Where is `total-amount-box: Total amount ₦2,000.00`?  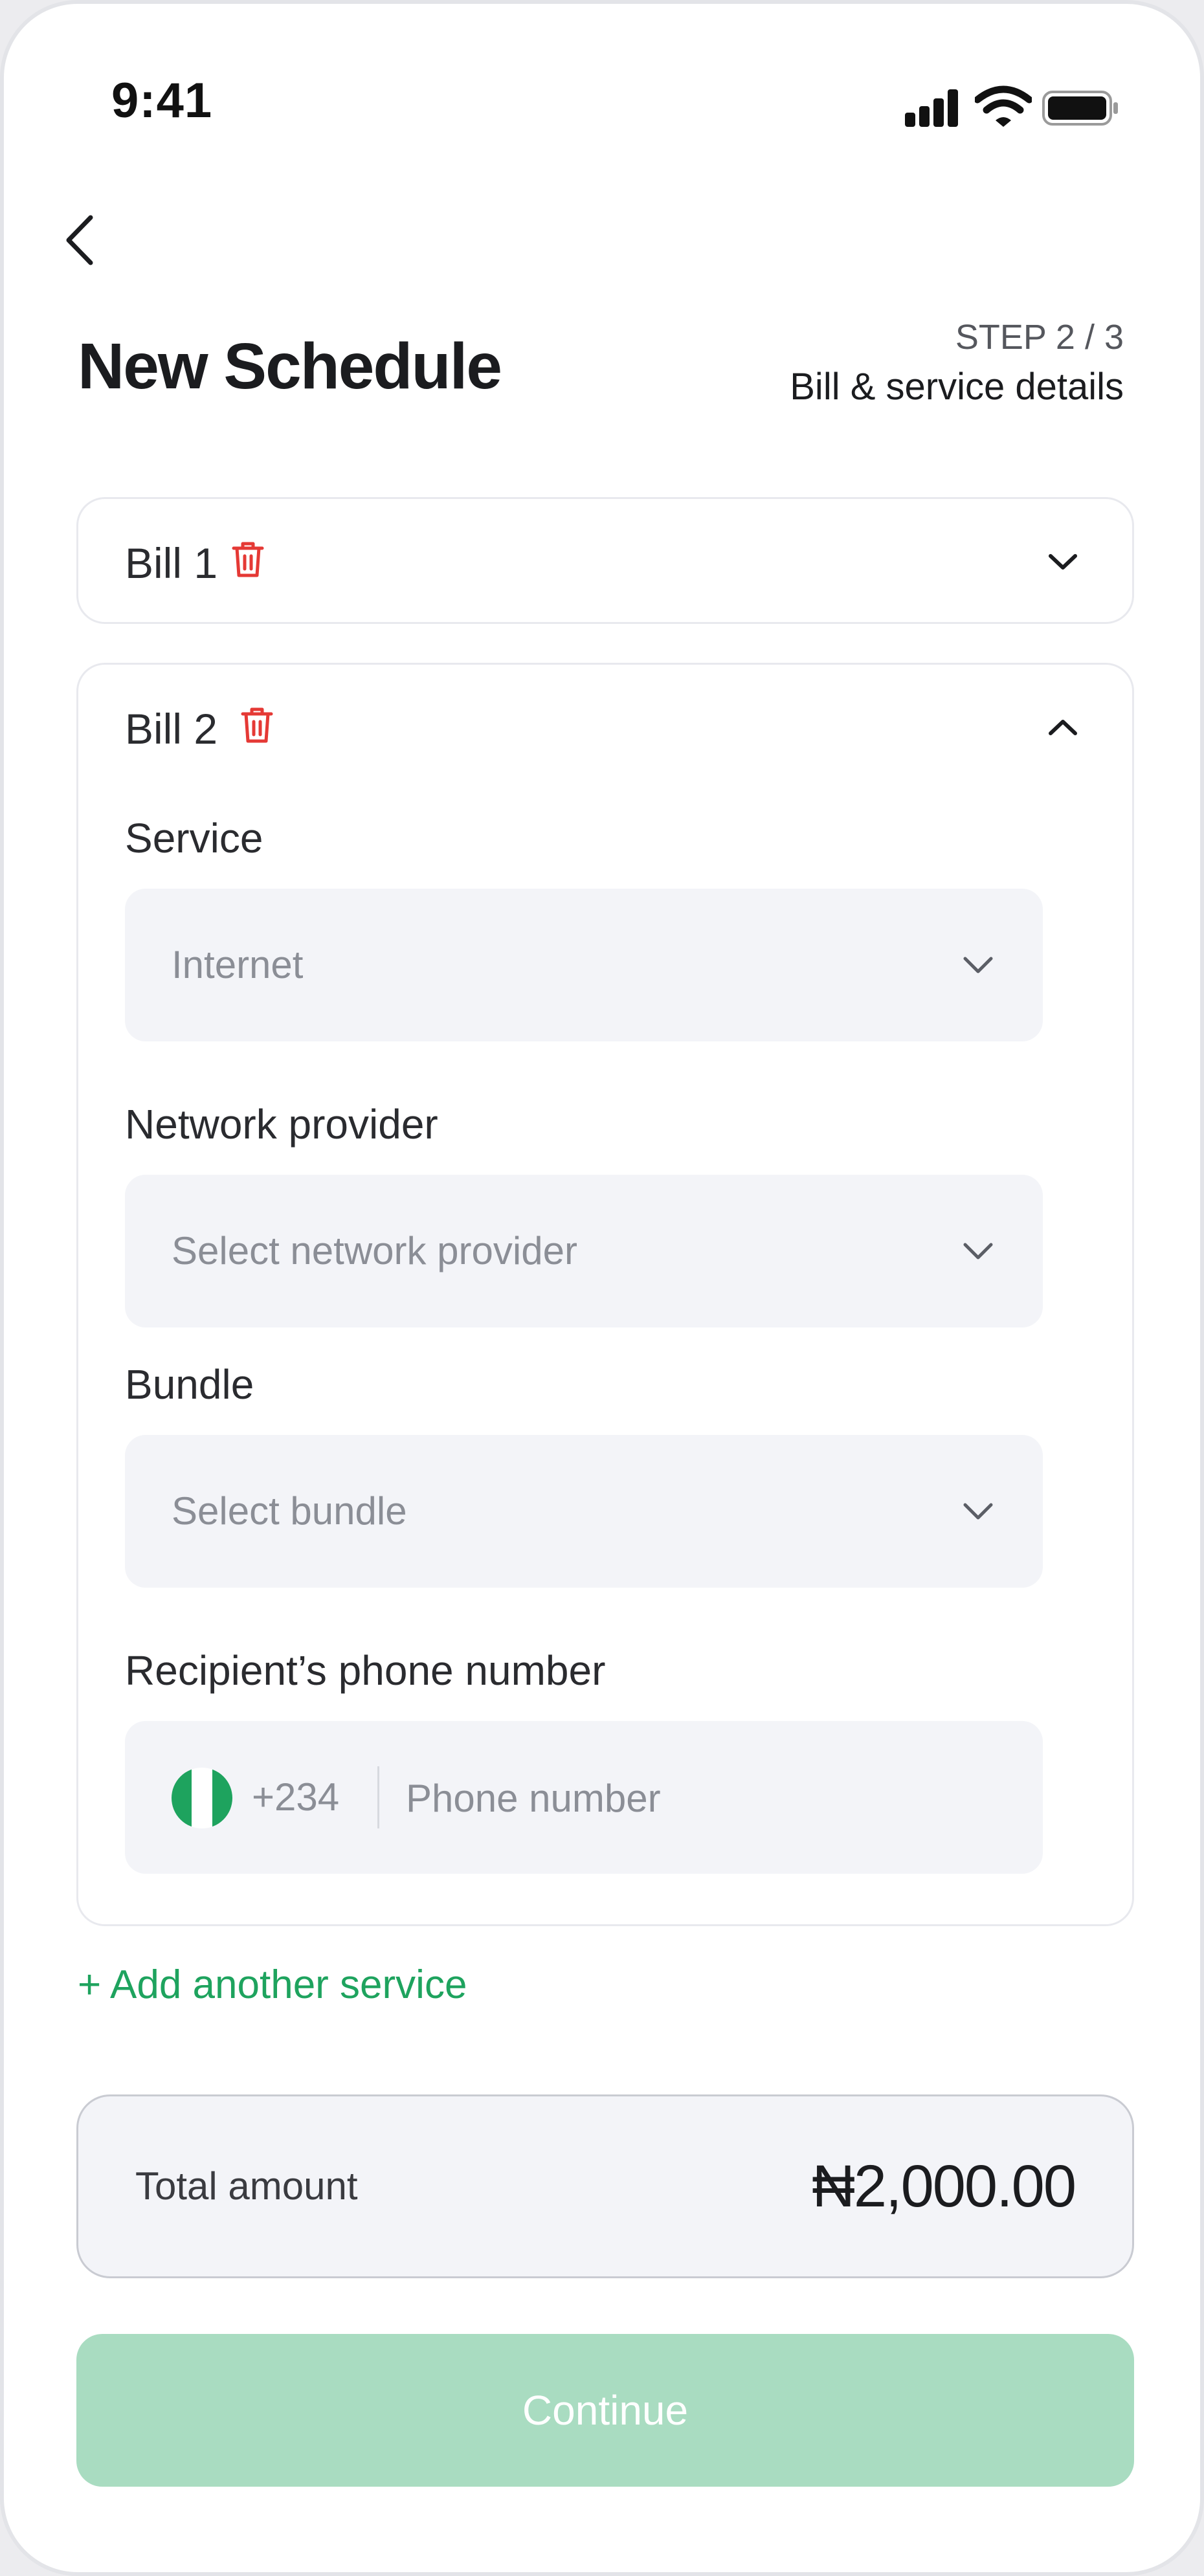 total-amount-box: Total amount ₦2,000.00 is located at coordinates (605, 2186).